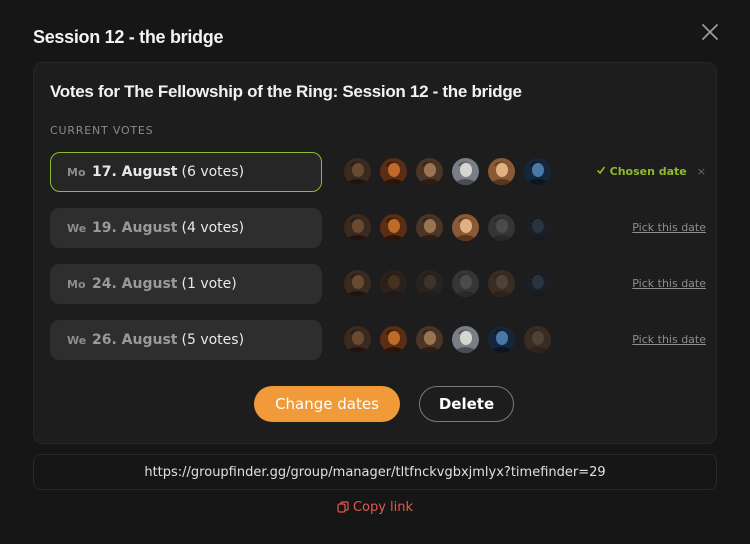 This screenshot has height=544, width=750. What do you see at coordinates (135, 284) in the screenshot?
I see `date-label: 24. August` at bounding box center [135, 284].